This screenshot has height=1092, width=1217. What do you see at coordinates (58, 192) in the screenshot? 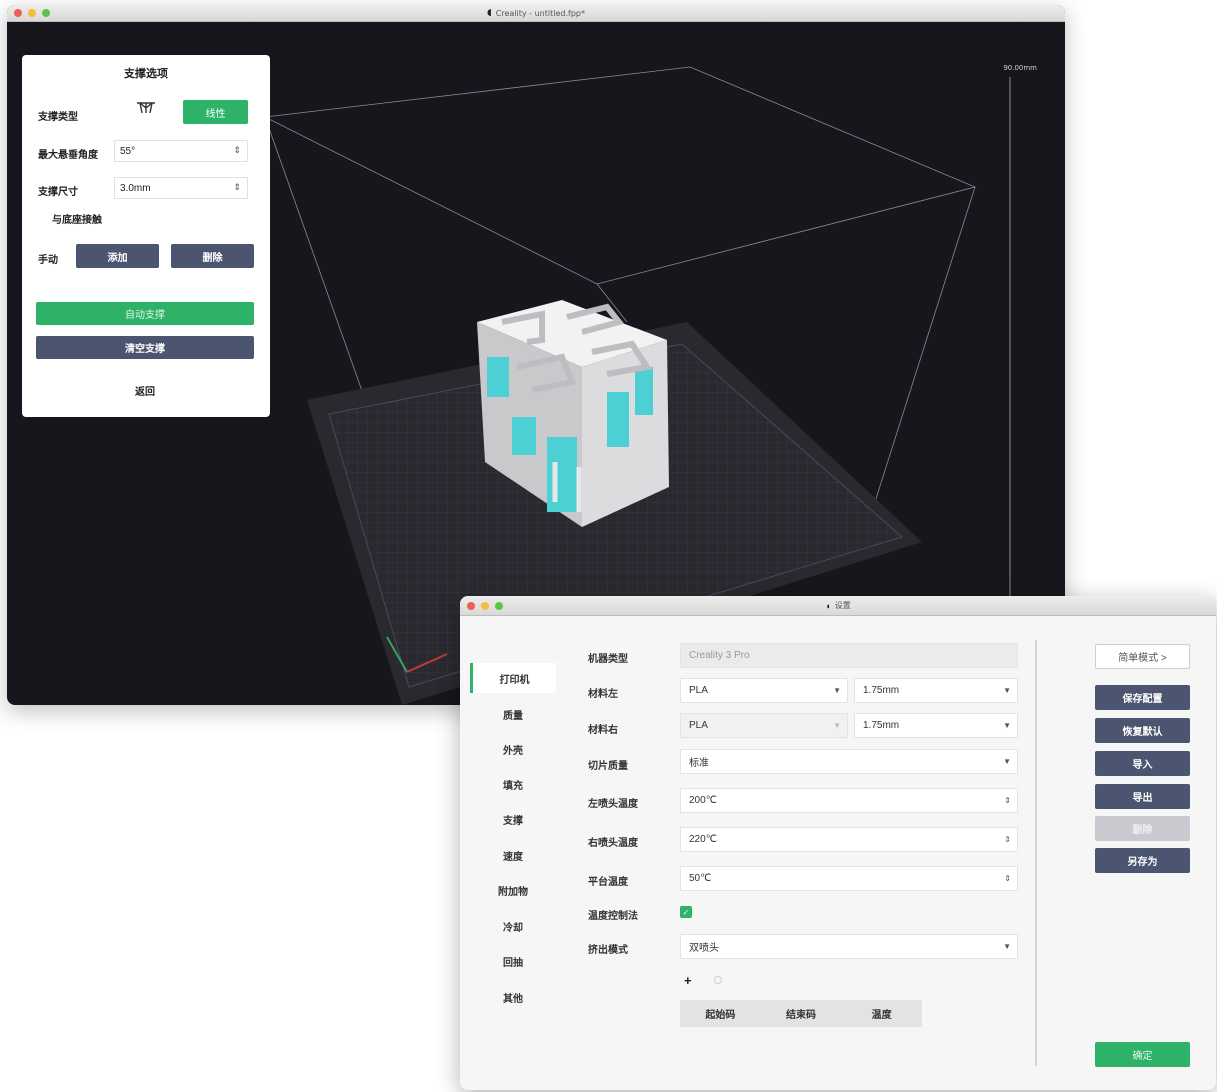
I see `size-label: 支撑尺寸` at bounding box center [58, 192].